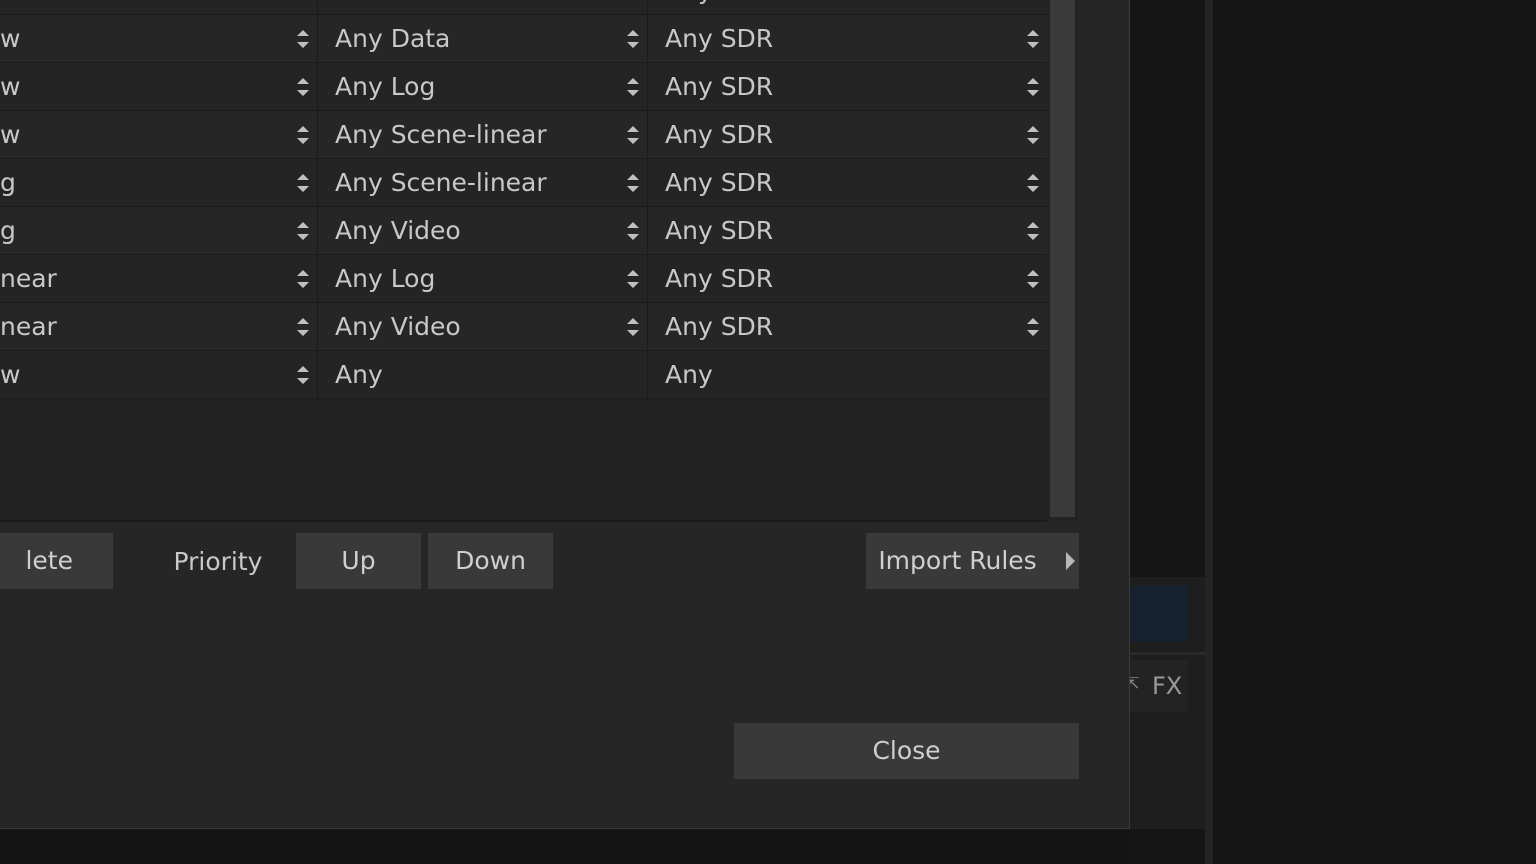 This screenshot has width=1536, height=864. What do you see at coordinates (1167, 653) in the screenshot?
I see `panel-separator` at bounding box center [1167, 653].